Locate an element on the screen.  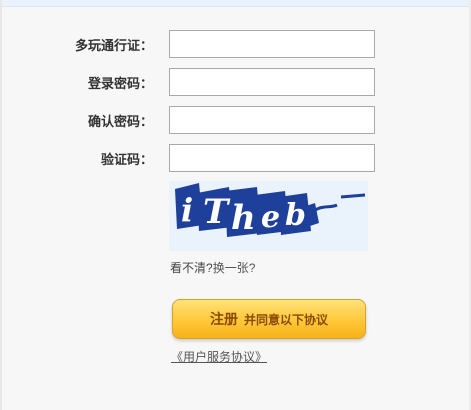
account-input is located at coordinates (272, 44).